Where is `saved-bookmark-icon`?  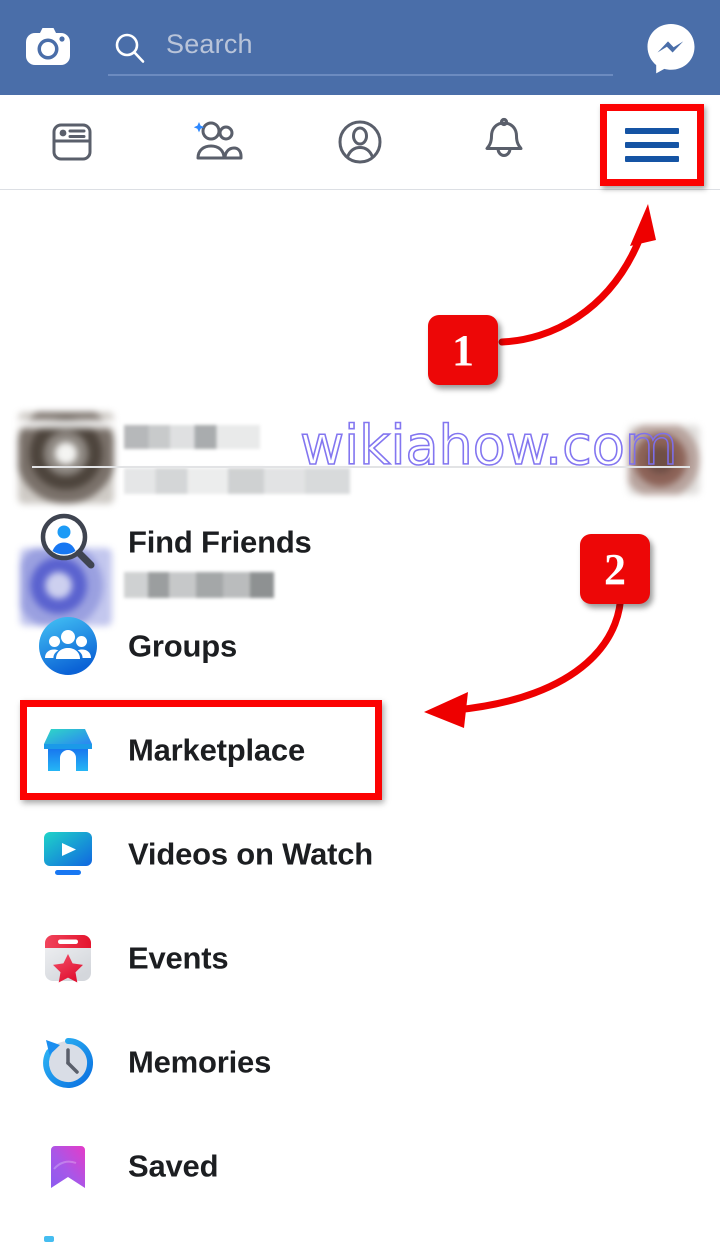 saved-bookmark-icon is located at coordinates (68, 1166).